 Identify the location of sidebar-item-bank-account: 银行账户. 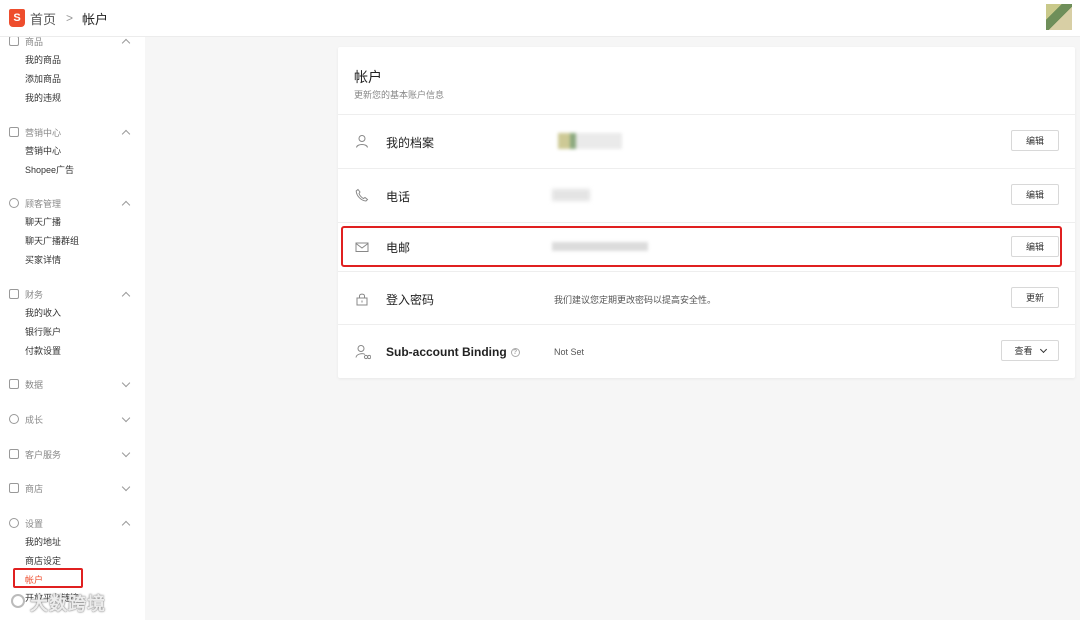
(43, 332).